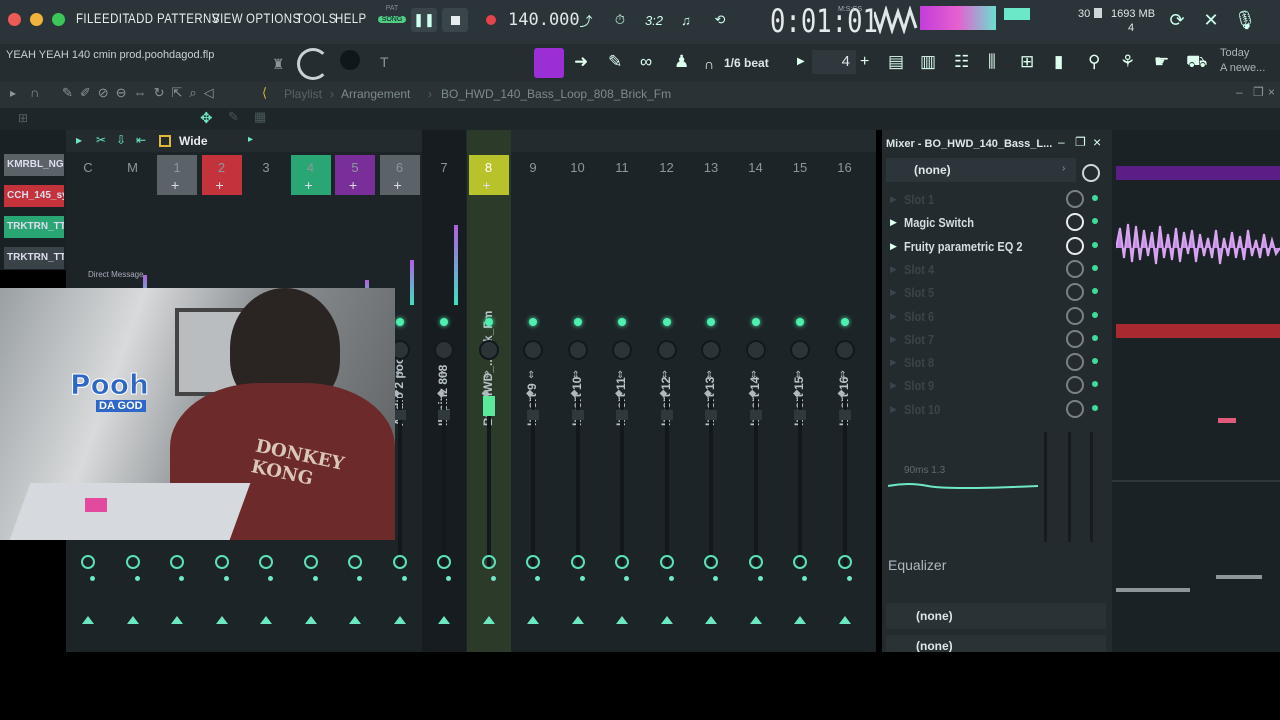  What do you see at coordinates (976, 339) in the screenshot?
I see `effect-slot: Slot 7` at bounding box center [976, 339].